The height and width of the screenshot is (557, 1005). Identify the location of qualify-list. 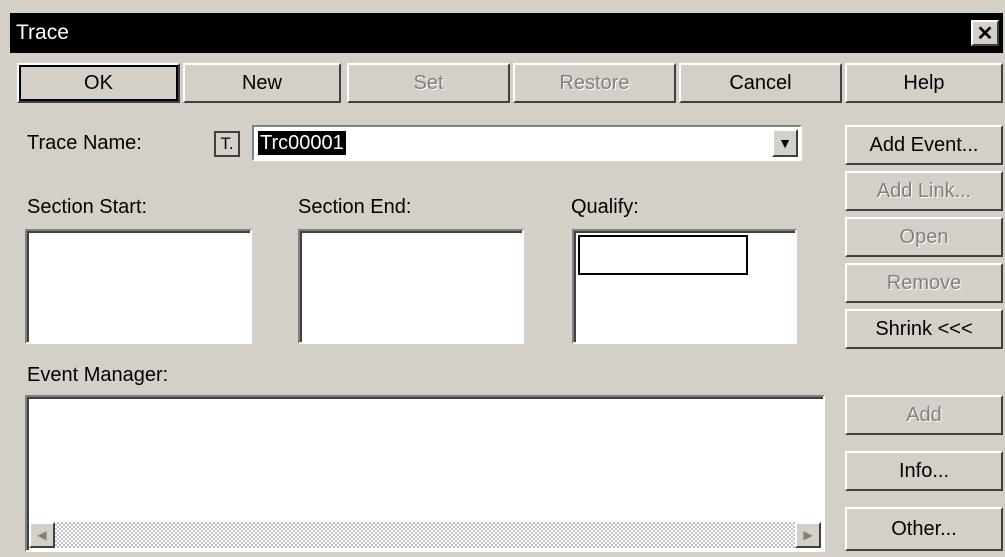
(684, 286).